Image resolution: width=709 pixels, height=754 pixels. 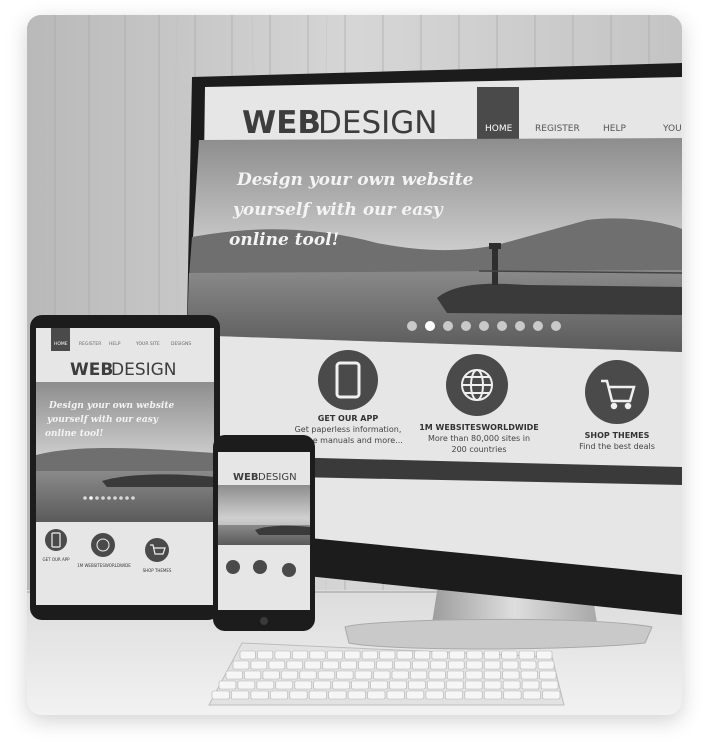 What do you see at coordinates (617, 392) in the screenshot?
I see `cart-circle` at bounding box center [617, 392].